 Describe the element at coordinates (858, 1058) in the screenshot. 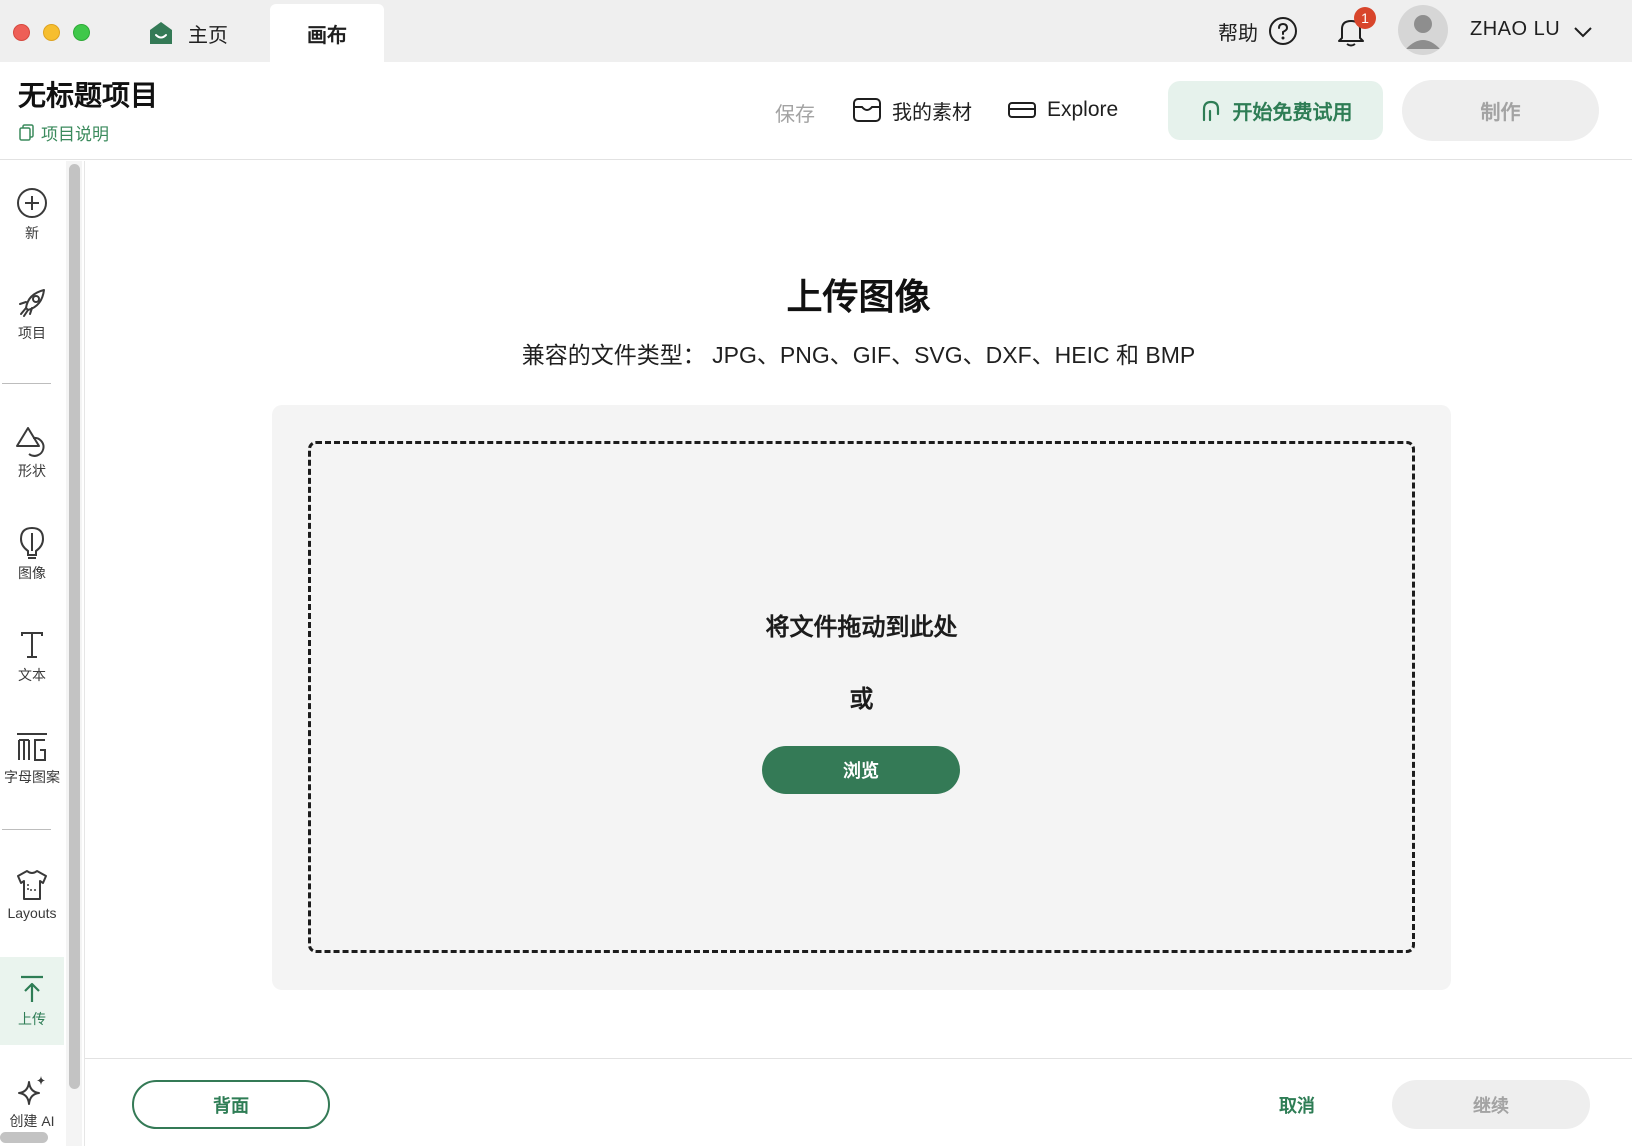

I see `footer-divider` at that location.